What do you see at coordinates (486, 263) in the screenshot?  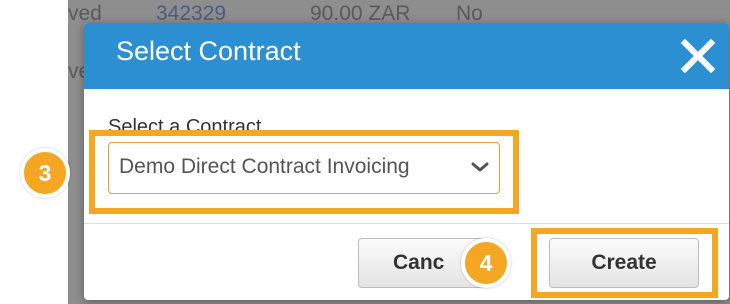 I see `step-4-badge: 4` at bounding box center [486, 263].